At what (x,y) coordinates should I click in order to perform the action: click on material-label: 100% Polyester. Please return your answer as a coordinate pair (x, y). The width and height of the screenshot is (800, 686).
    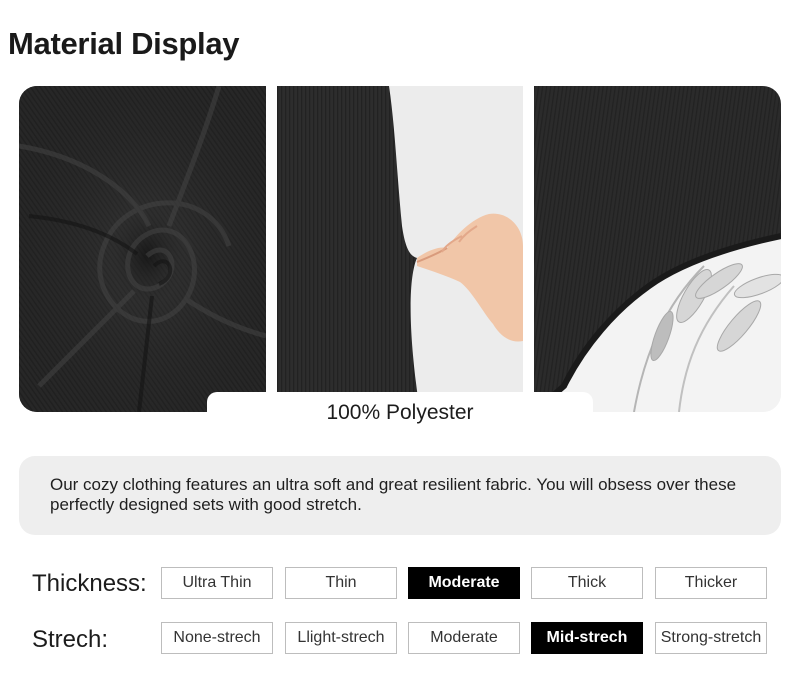
    Looking at the image, I should click on (400, 413).